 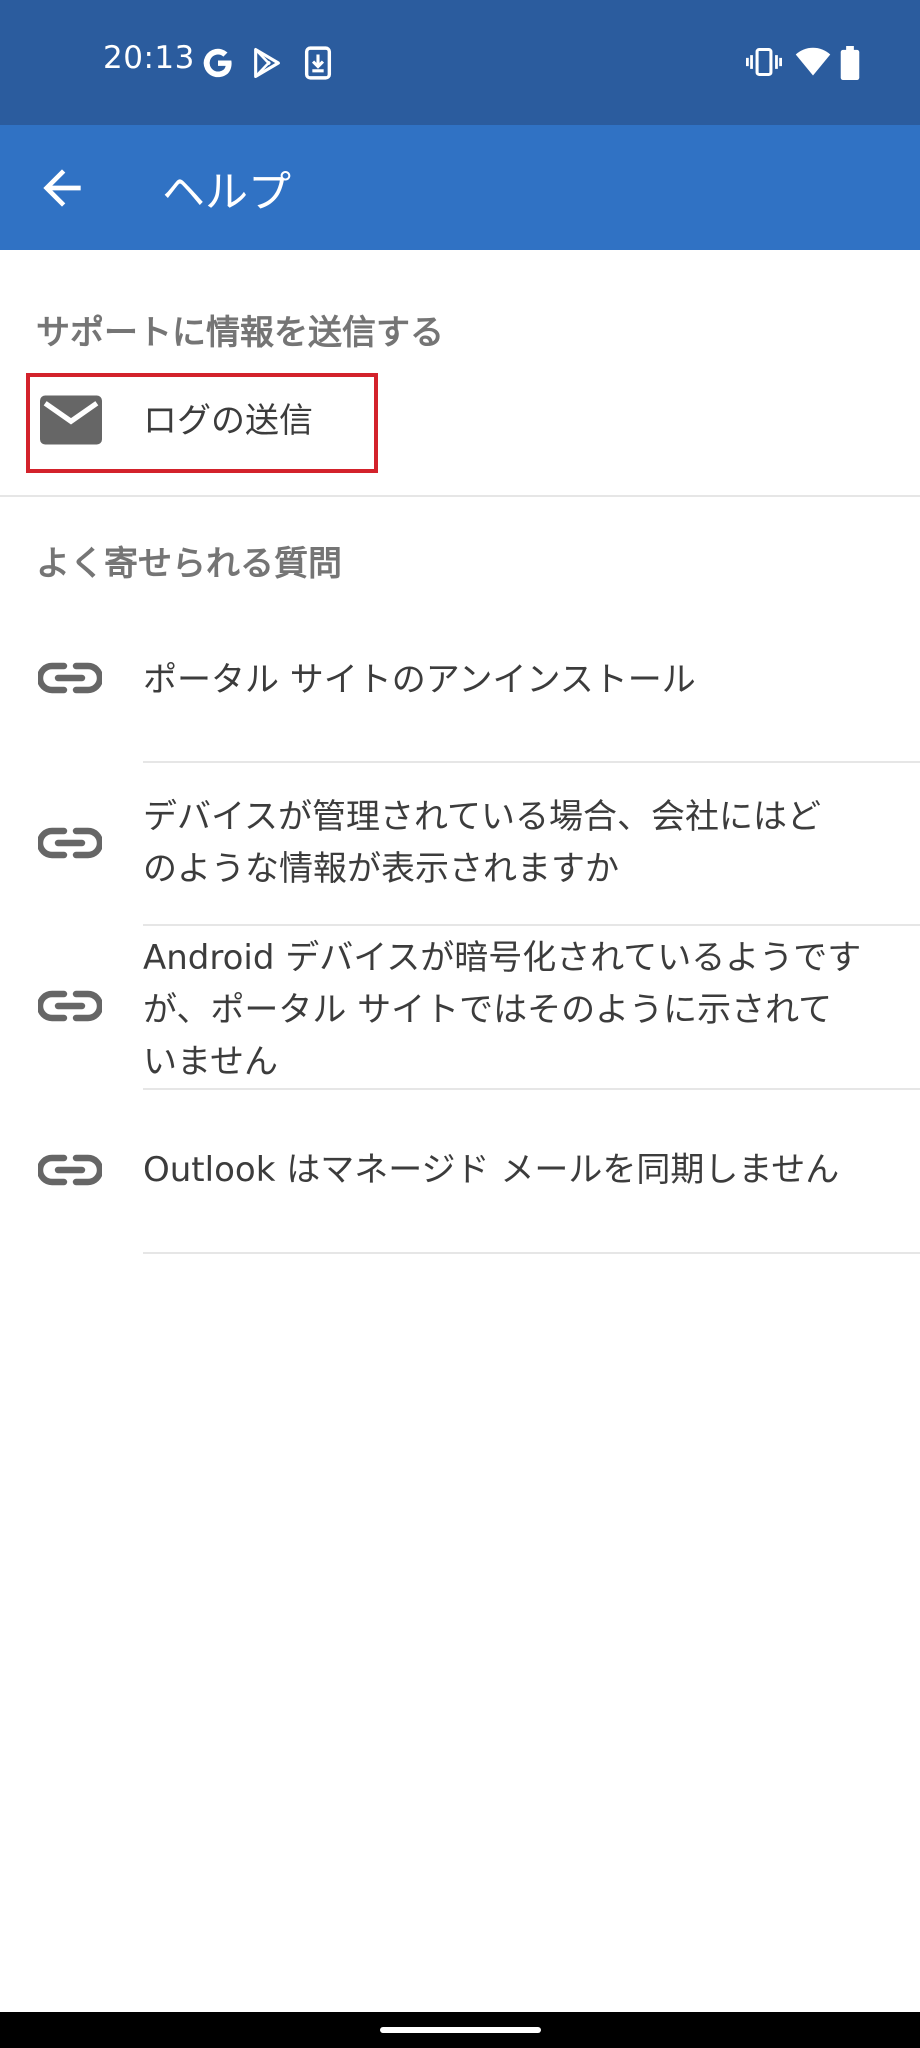 I want to click on google-icon, so click(x=217, y=63).